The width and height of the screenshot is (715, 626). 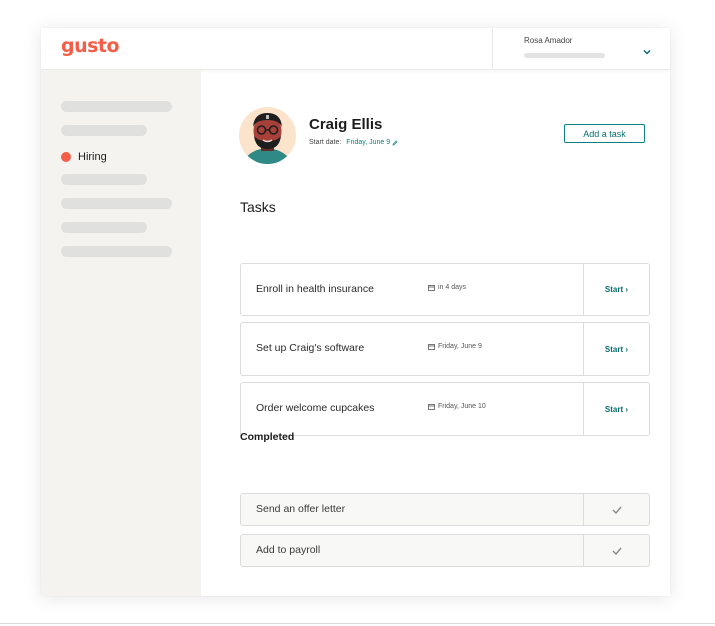 What do you see at coordinates (325, 142) in the screenshot?
I see `start-date-label: Start date:` at bounding box center [325, 142].